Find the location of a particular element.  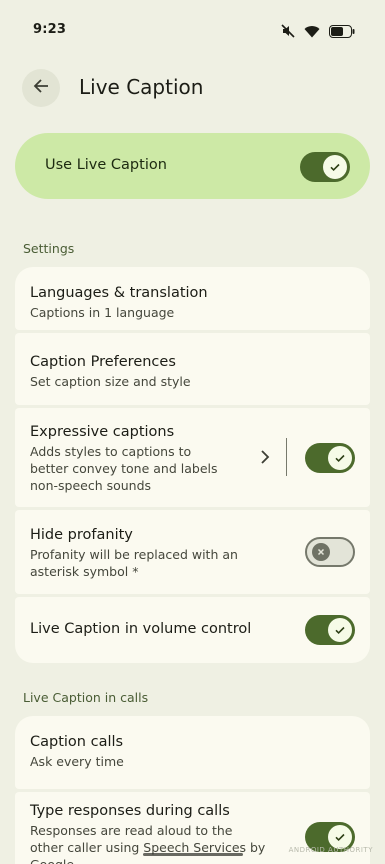

languages-title: Languages & translation is located at coordinates (119, 293).